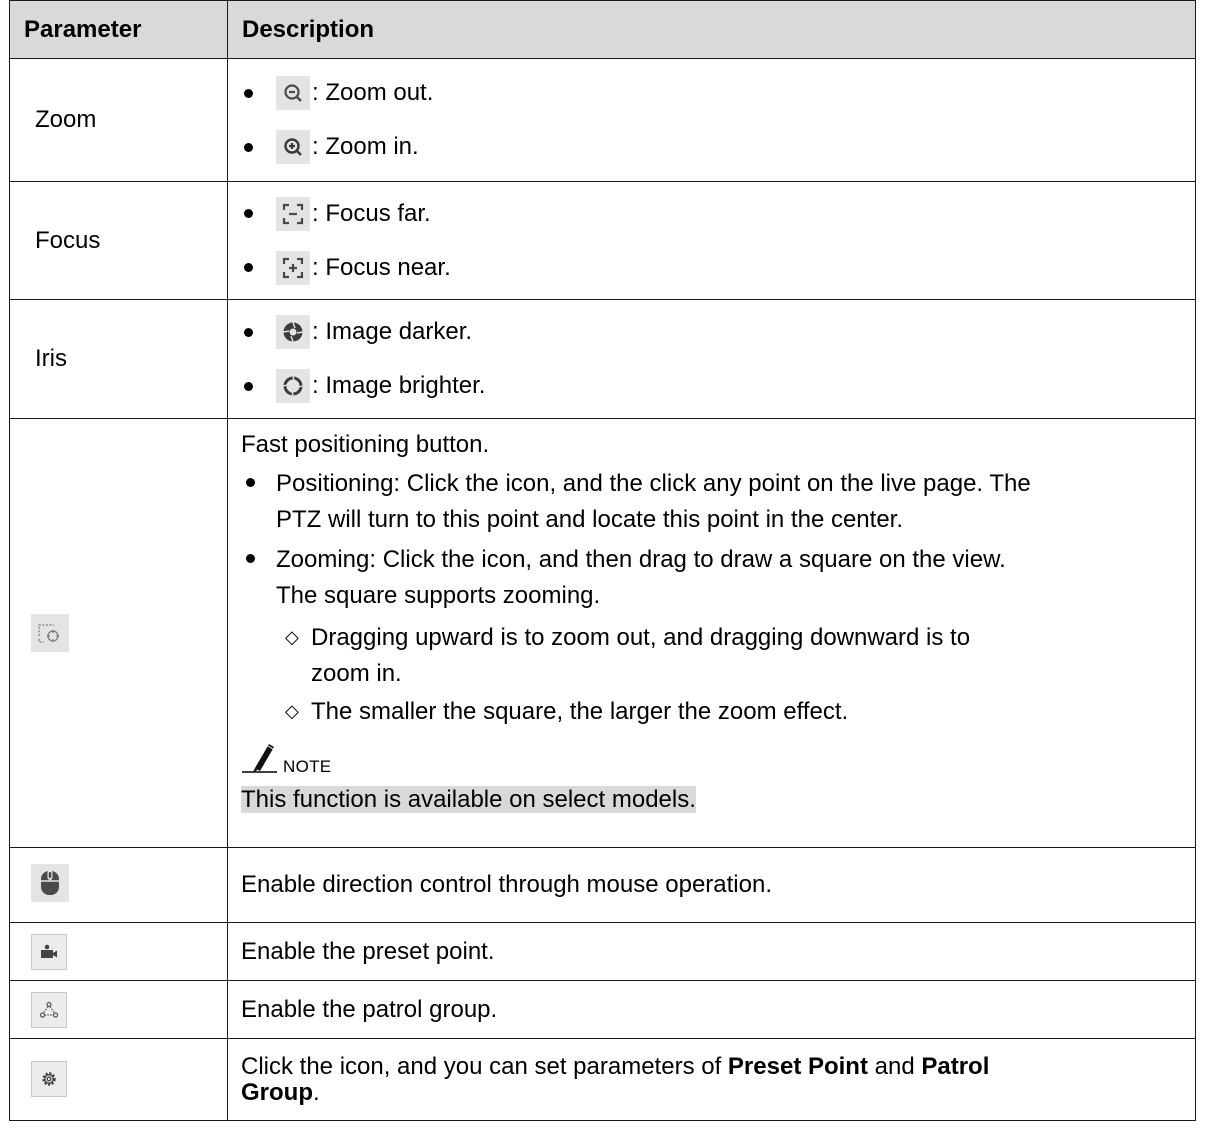 Image resolution: width=1211 pixels, height=1138 pixels. What do you see at coordinates (118, 885) in the screenshot?
I see `param-mouse` at bounding box center [118, 885].